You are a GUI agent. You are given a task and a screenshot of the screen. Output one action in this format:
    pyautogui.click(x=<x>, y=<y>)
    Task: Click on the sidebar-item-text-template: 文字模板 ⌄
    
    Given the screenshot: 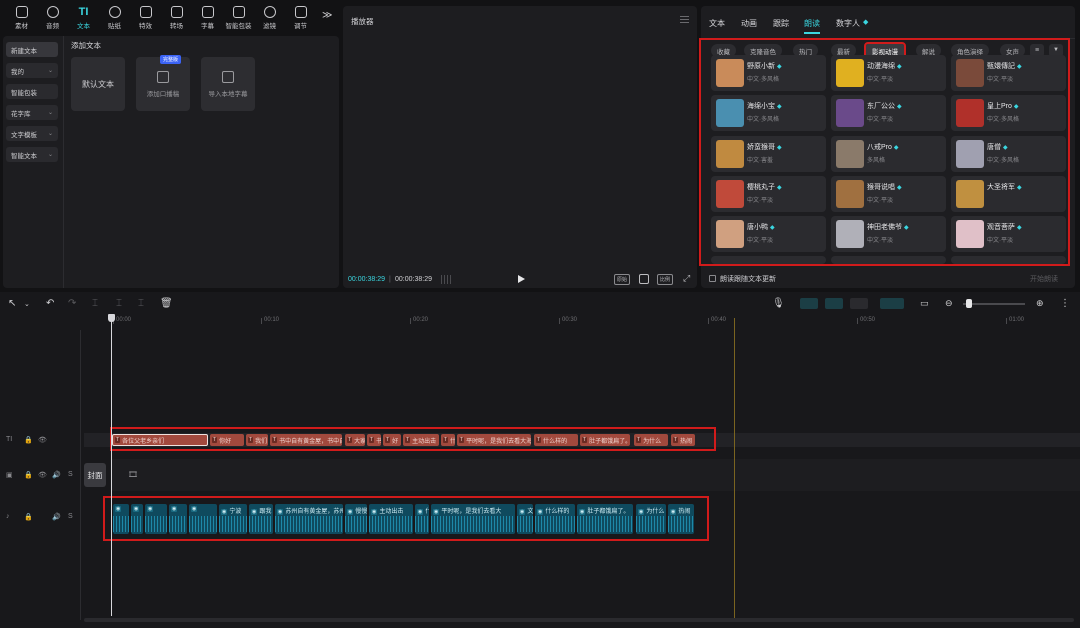 What is the action you would take?
    pyautogui.click(x=32, y=133)
    